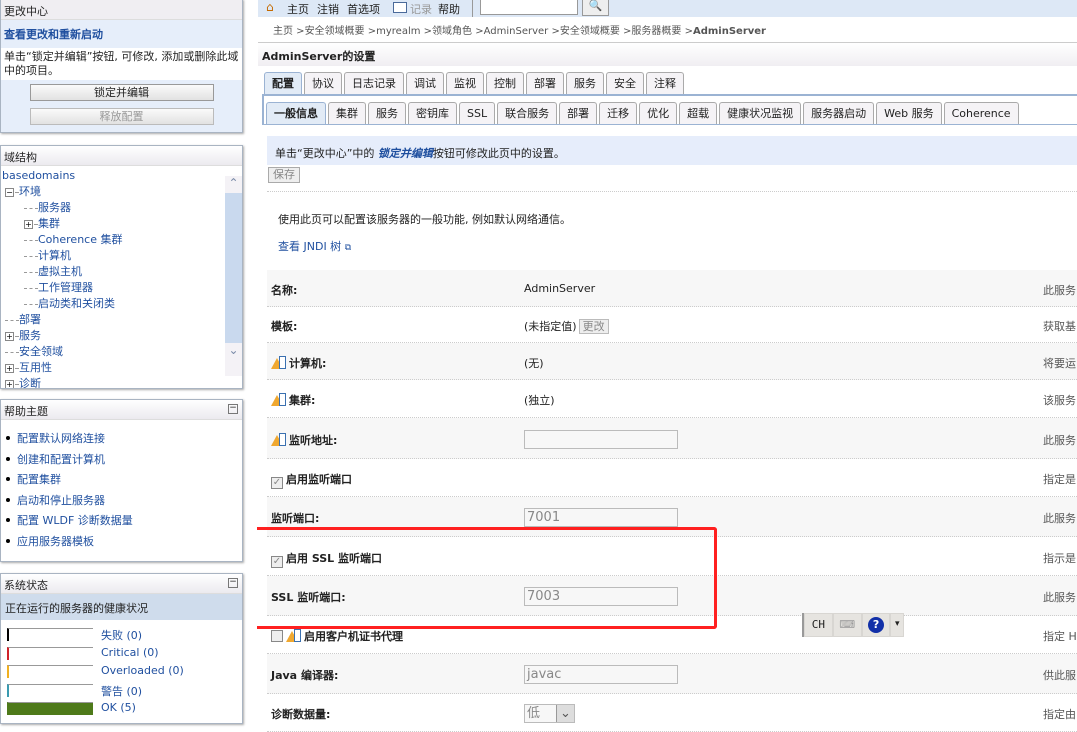 The width and height of the screenshot is (1077, 732). What do you see at coordinates (122, 336) in the screenshot?
I see `tree-item: + 服务` at bounding box center [122, 336].